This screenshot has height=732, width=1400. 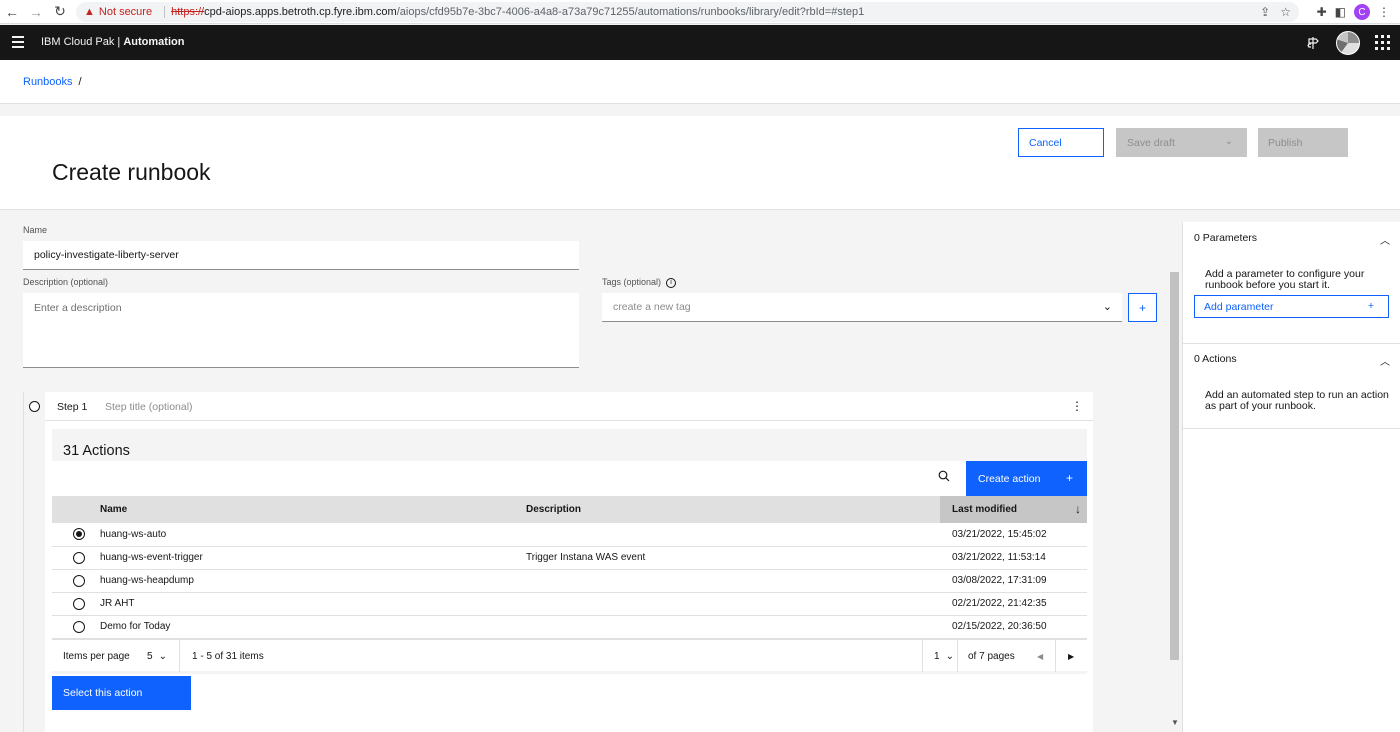 I want to click on table-row: Demo for Today 02/15/2022, 20:36:50, so click(x=569, y=626).